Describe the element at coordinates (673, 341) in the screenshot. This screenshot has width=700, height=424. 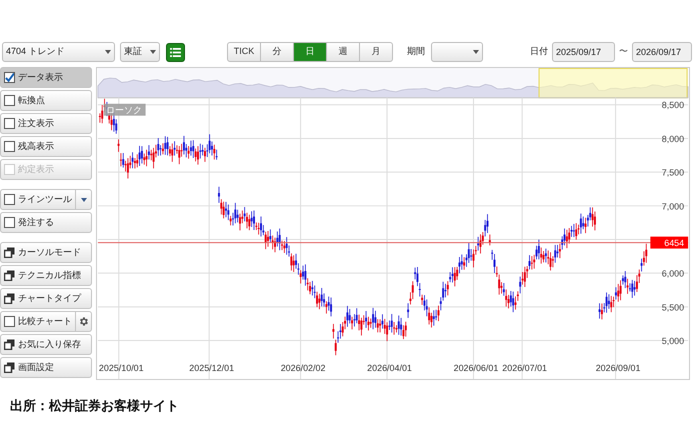
I see `axis-tick-label: 5,000` at that location.